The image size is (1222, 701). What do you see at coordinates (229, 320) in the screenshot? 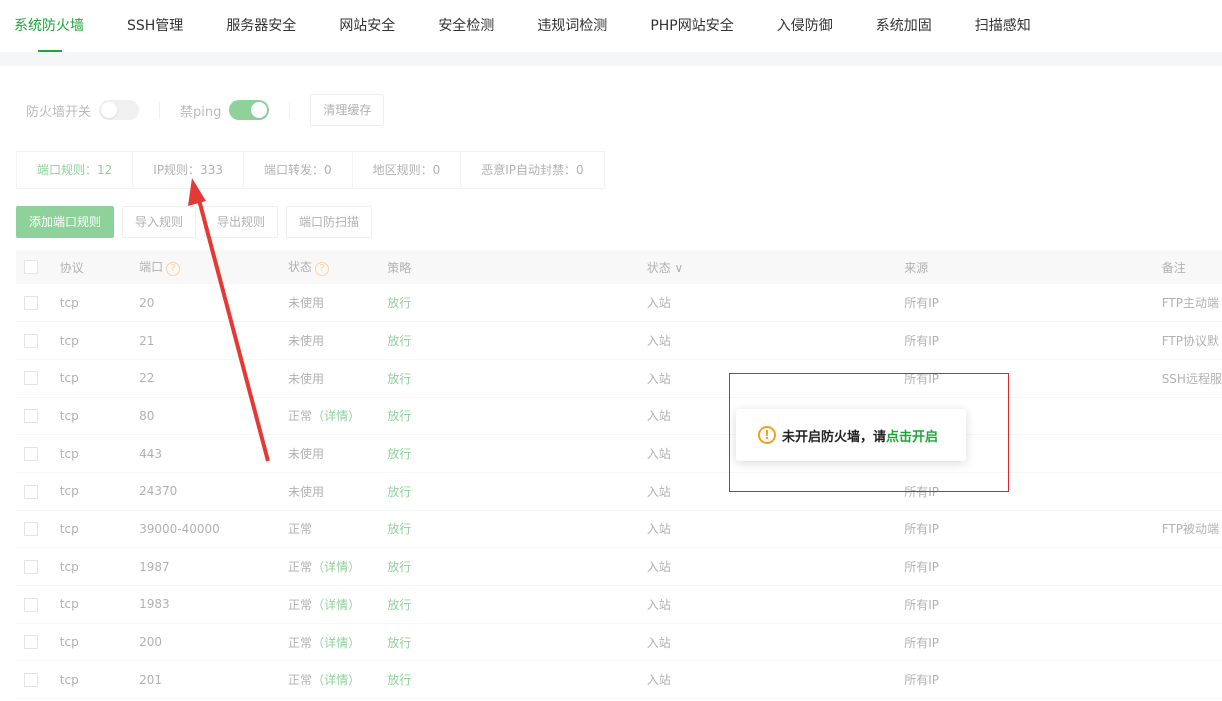
I see `annotation-arrow-icon` at bounding box center [229, 320].